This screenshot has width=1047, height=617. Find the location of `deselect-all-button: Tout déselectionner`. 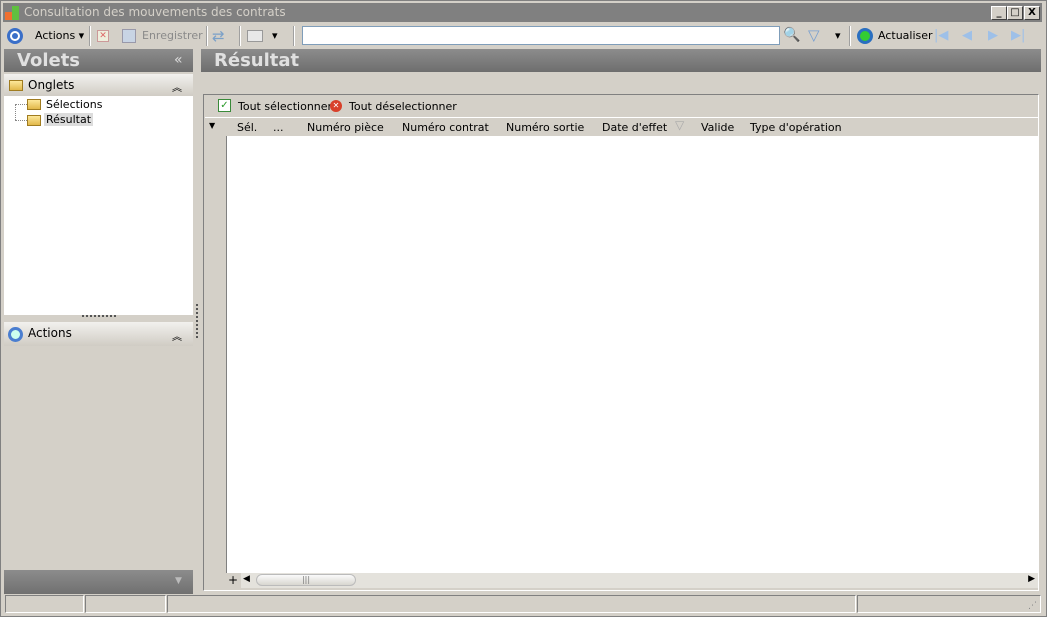

deselect-all-button: Tout déselectionner is located at coordinates (403, 106).